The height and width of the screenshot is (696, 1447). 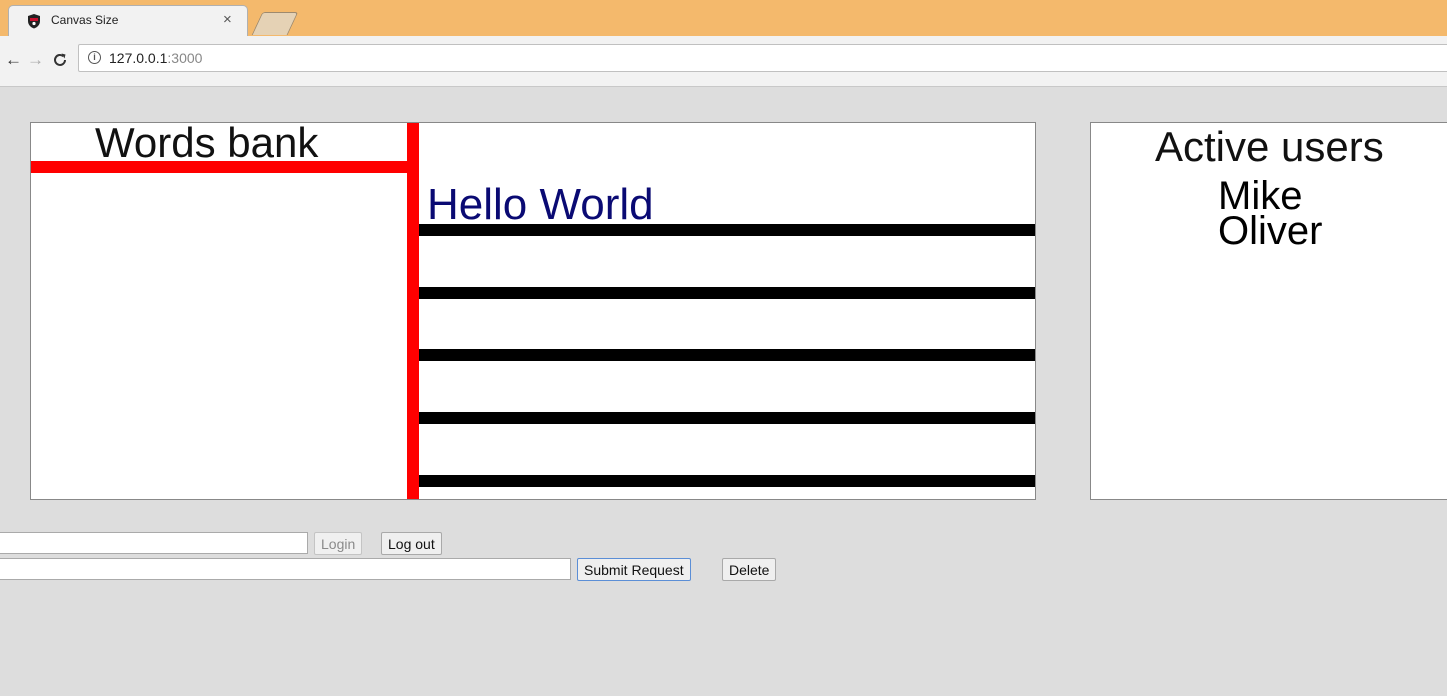 I want to click on delete-button: Delete, so click(x=749, y=569).